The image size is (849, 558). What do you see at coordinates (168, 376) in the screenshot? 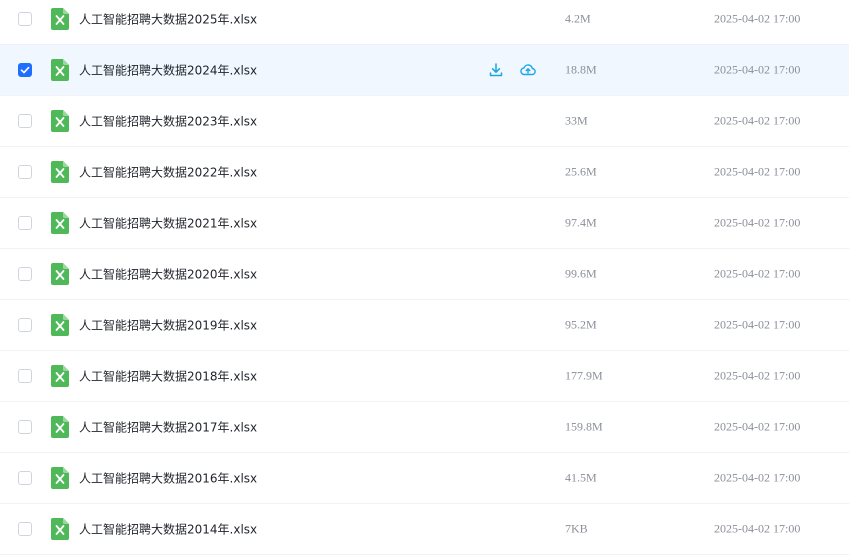
I see `file-name: 人工智能招聘大数据2018年.xlsx` at bounding box center [168, 376].